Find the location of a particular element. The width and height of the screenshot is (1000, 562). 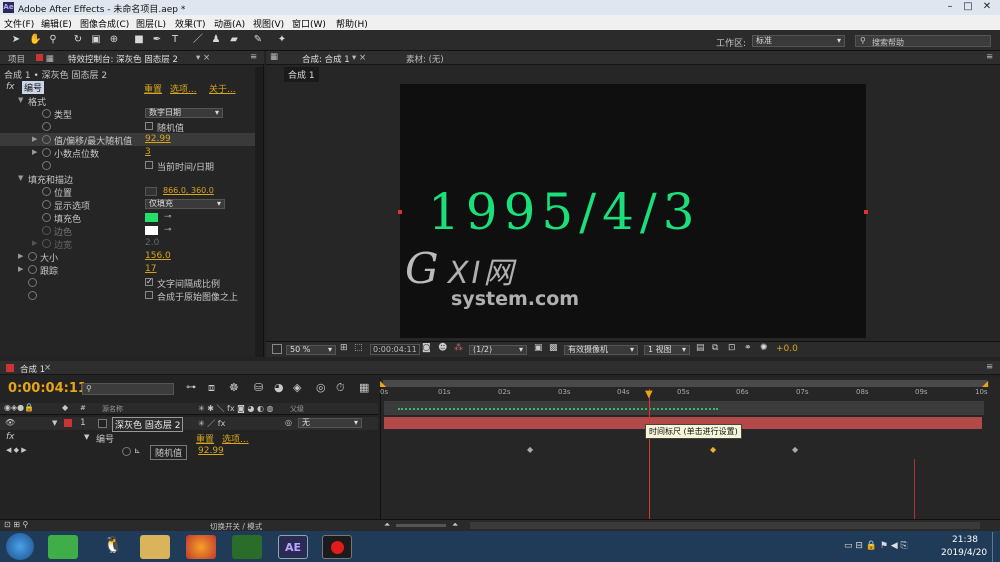

chart-icon: ▦ is located at coordinates (364, 387).